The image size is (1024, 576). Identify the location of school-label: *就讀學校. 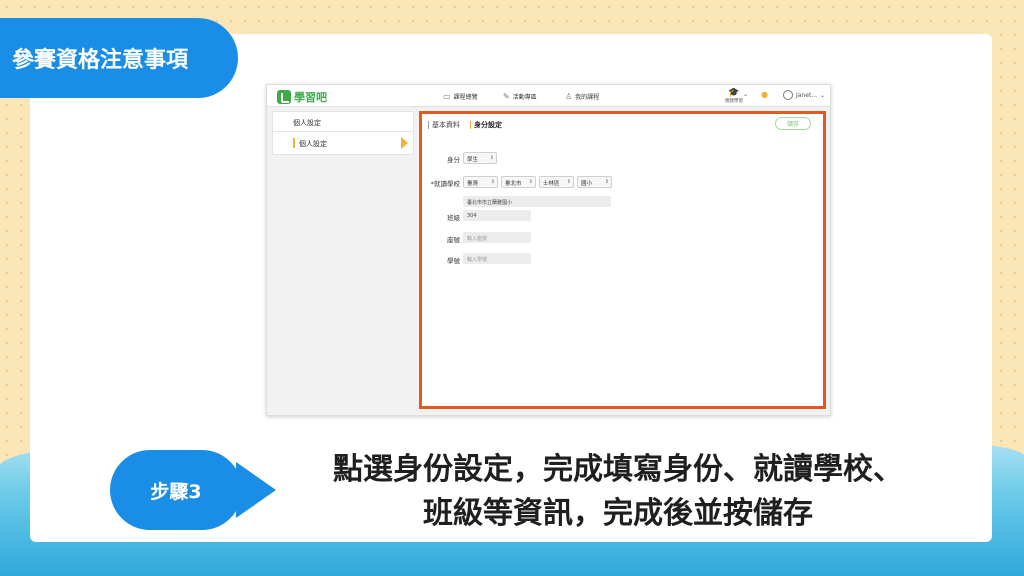
(445, 184).